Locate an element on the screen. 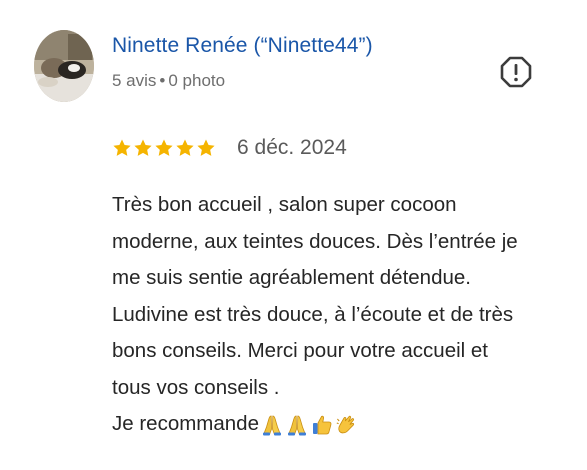  thumbs-up-icon is located at coordinates (322, 424).